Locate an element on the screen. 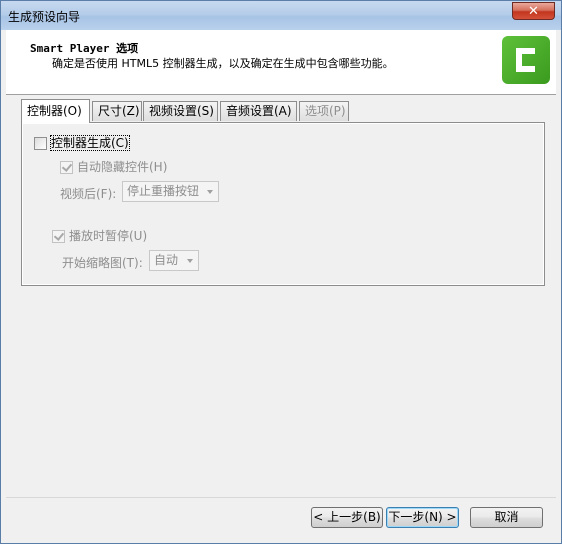 Image resolution: width=562 pixels, height=544 pixels. after-video-value: 停止重播按钮 is located at coordinates (163, 191).